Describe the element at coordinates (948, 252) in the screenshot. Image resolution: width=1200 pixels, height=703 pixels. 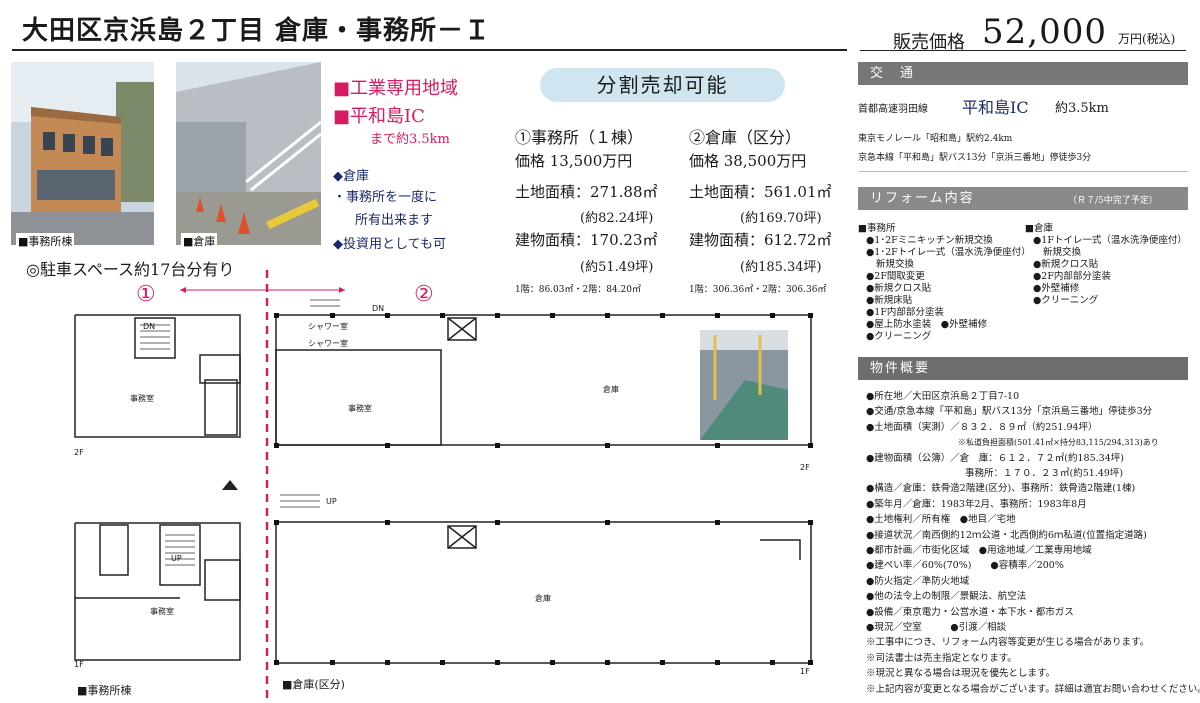
I see `reform-office-item: ●1･2Fトイレ一式（温水洗浄便座付）` at that location.